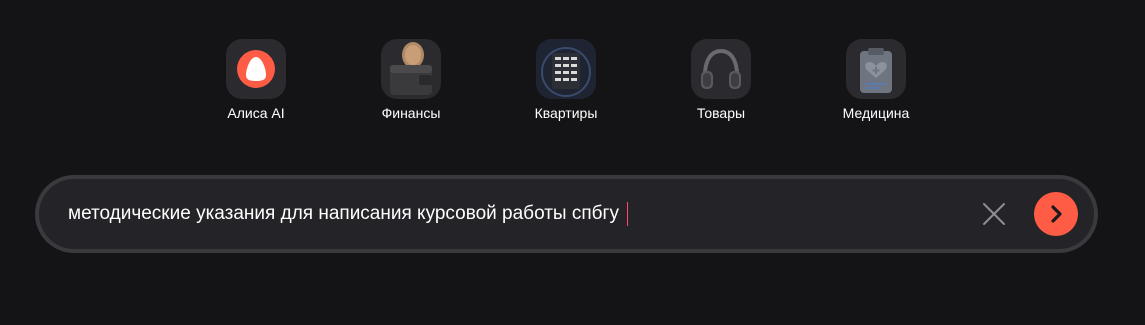 The image size is (1145, 325). I want to click on service-label-apartments: Квартиры, so click(566, 113).